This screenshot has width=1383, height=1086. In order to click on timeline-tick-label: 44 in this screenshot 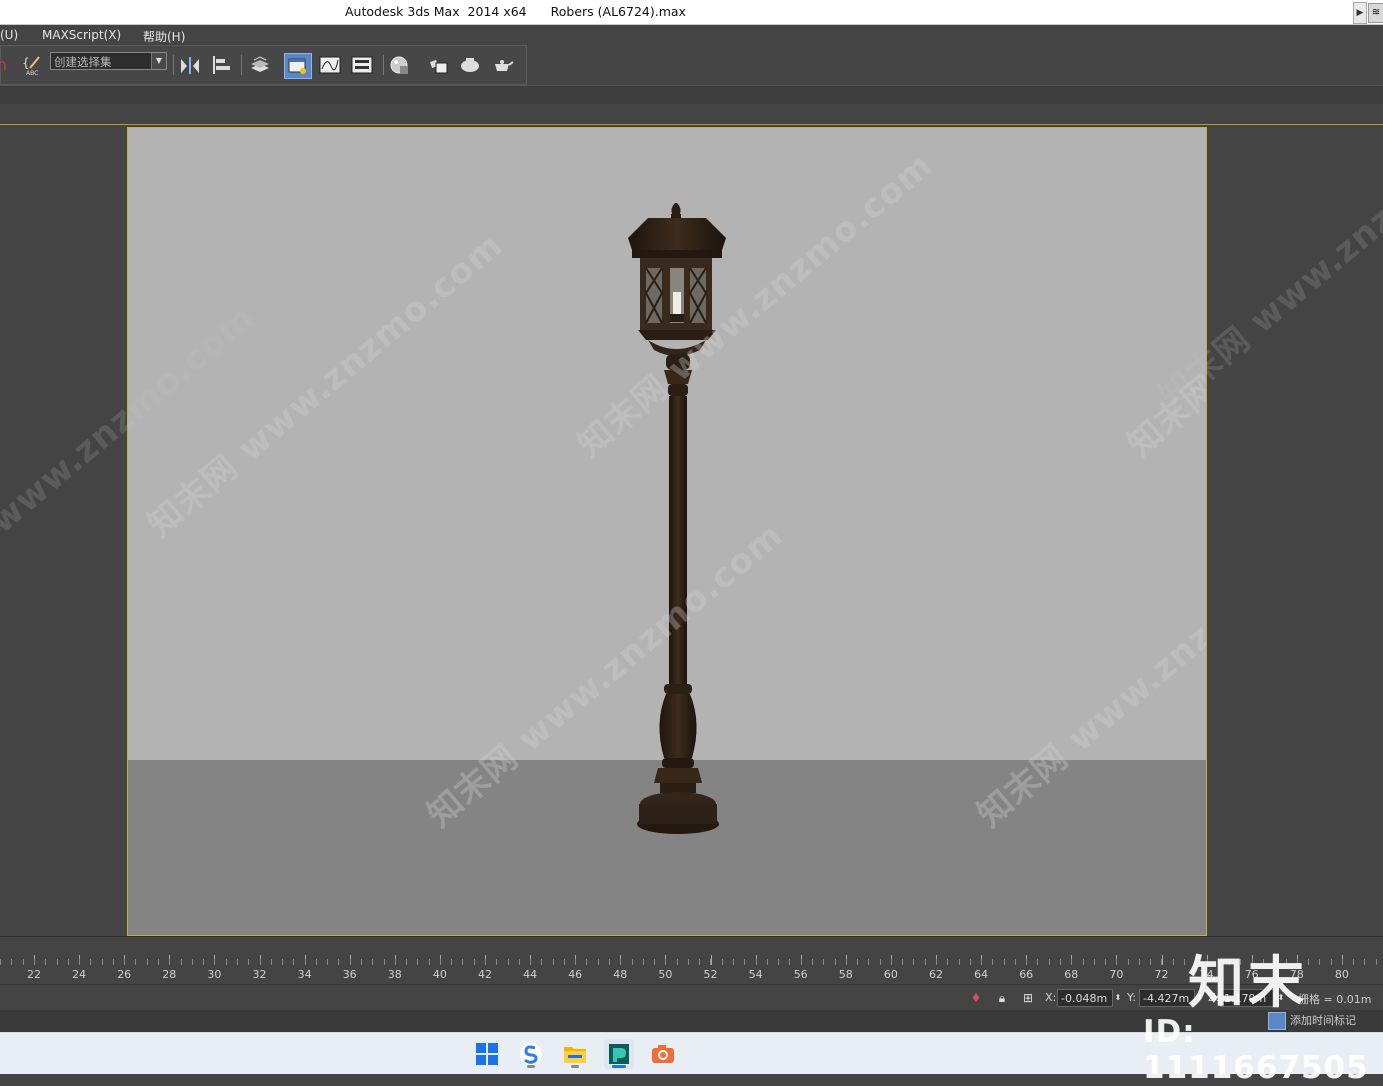, I will do `click(530, 974)`.